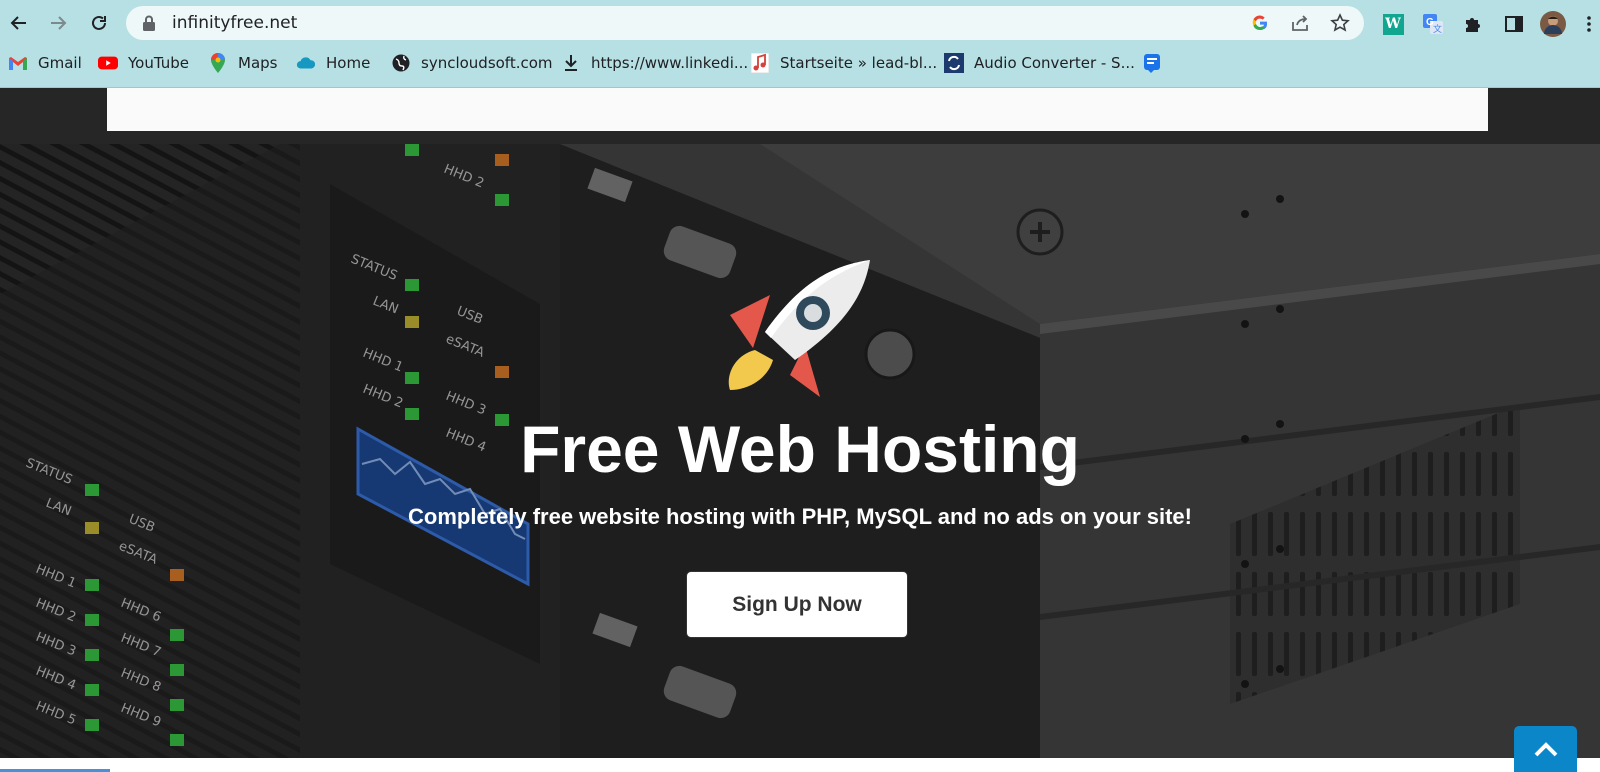  What do you see at coordinates (799, 328) in the screenshot?
I see `rocket-icon` at bounding box center [799, 328].